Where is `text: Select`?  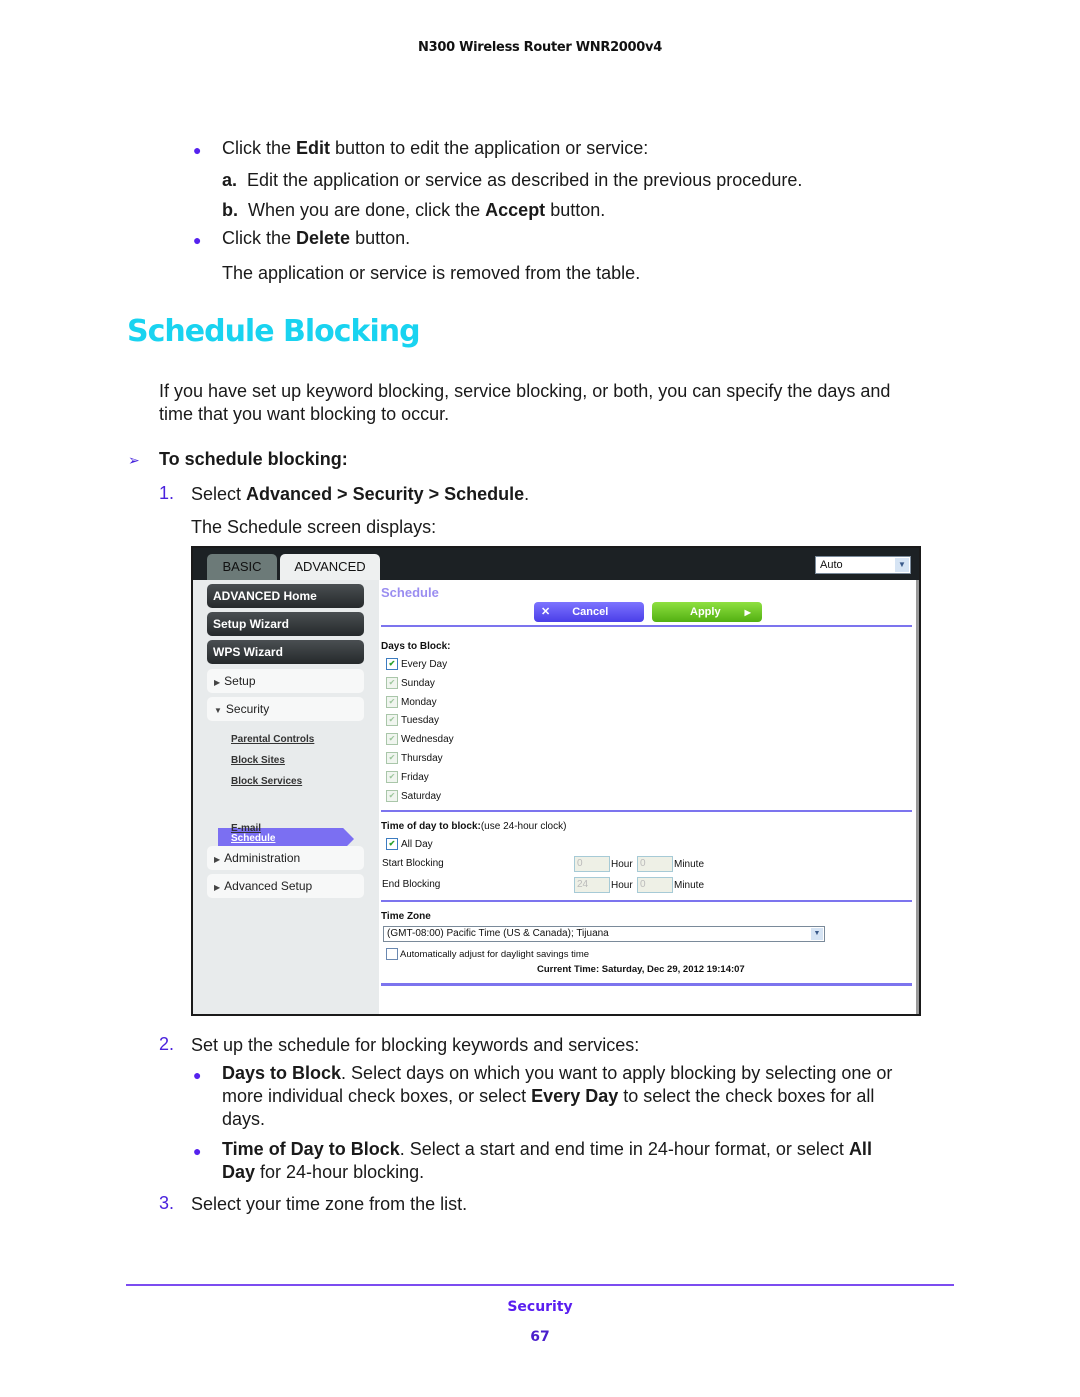
text: Select is located at coordinates (219, 494).